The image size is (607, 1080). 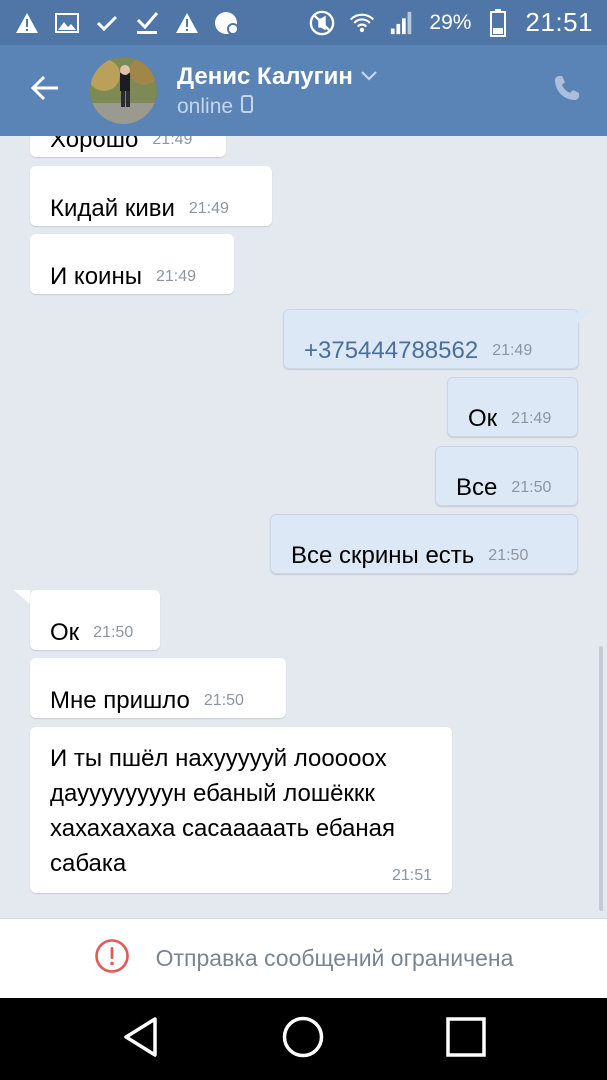 I want to click on message-incoming: И коины 21:49, so click(x=132, y=264).